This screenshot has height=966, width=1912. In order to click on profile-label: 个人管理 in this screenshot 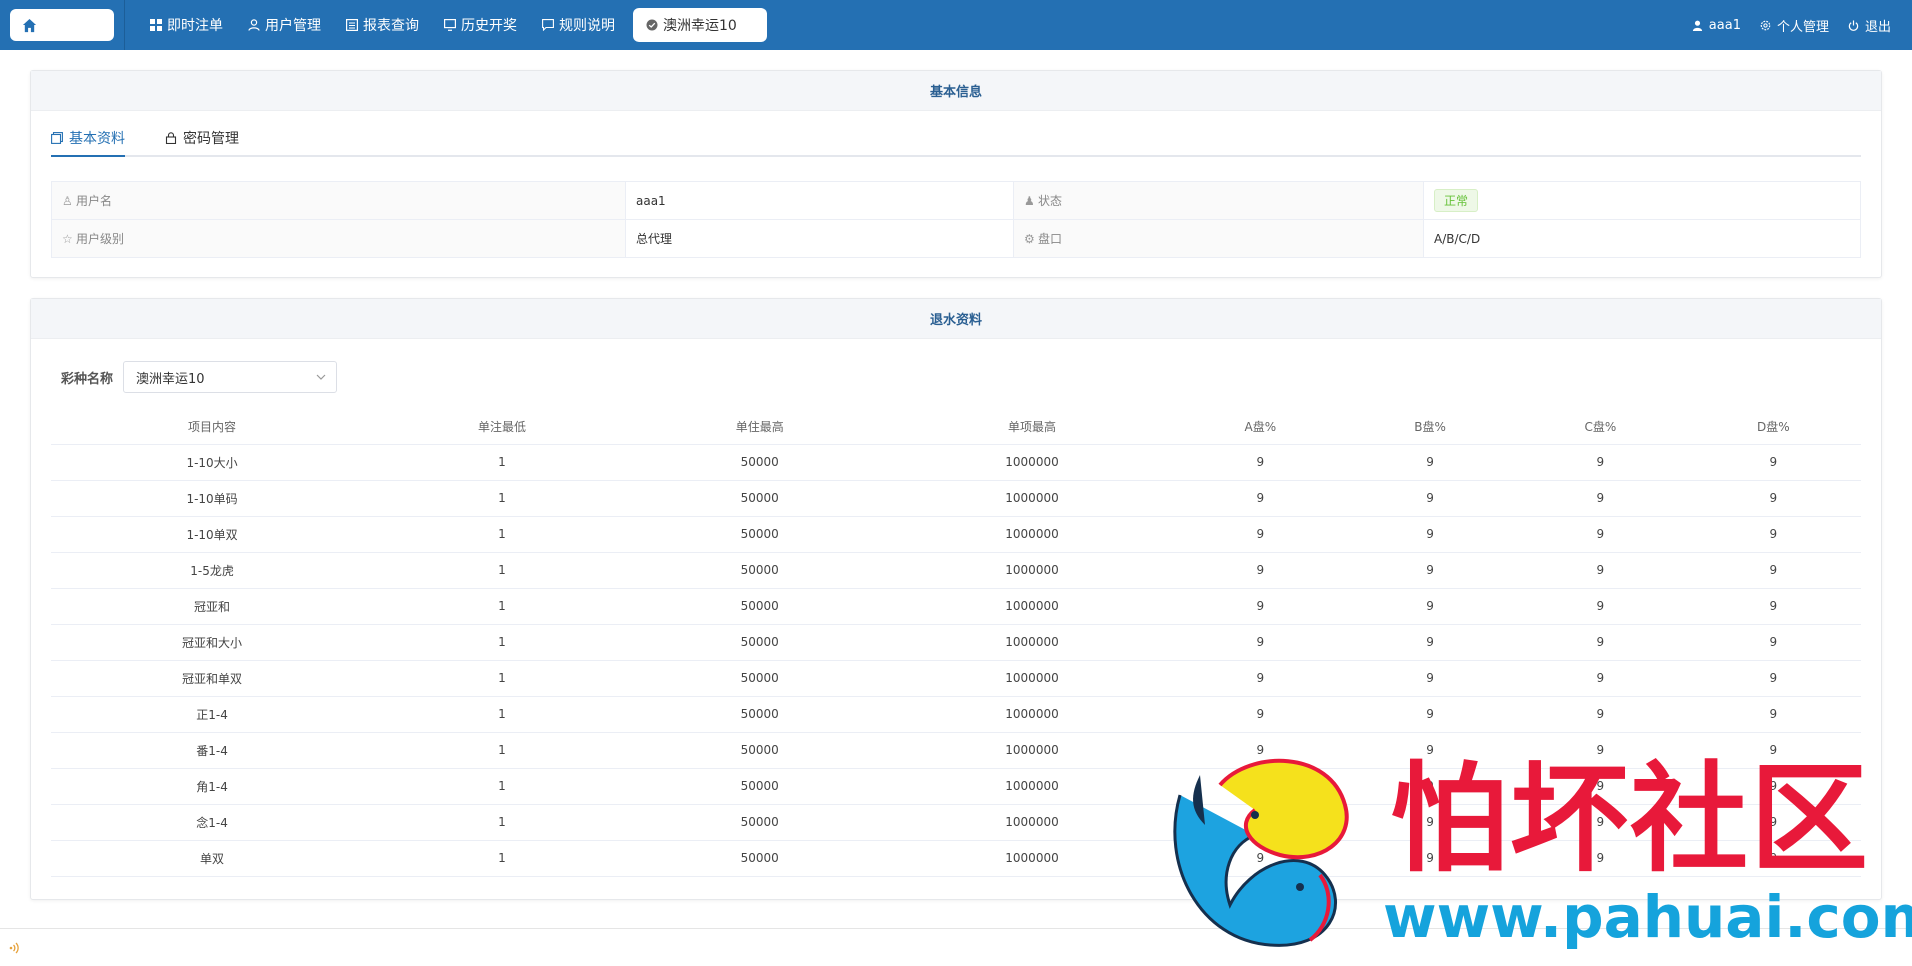, I will do `click(1802, 27)`.